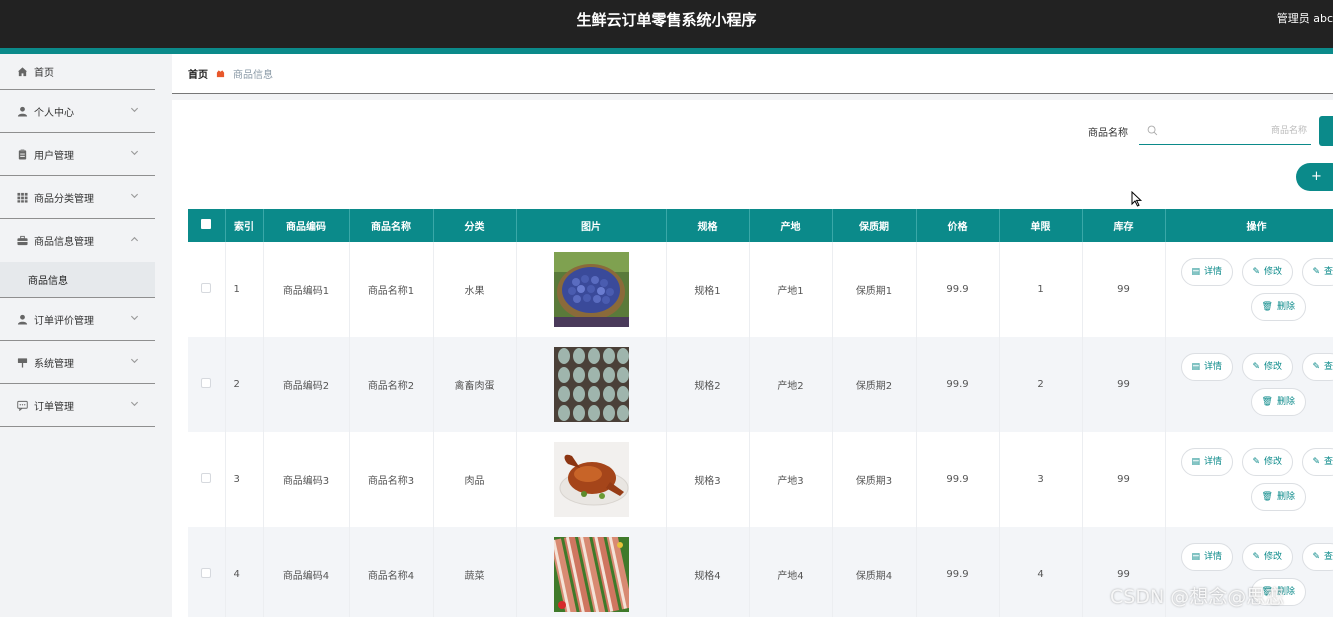 This screenshot has width=1333, height=617. What do you see at coordinates (475, 384) in the screenshot?
I see `cell-category: 禽畜肉蛋` at bounding box center [475, 384].